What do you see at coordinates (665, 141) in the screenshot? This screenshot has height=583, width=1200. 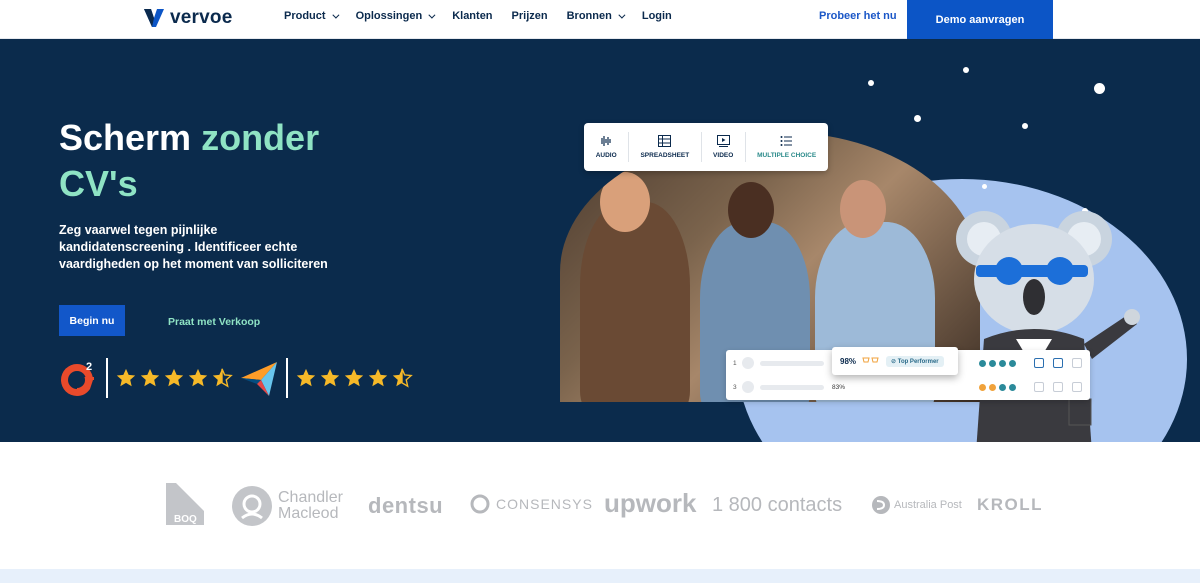 I see `spreadsheet-icon` at bounding box center [665, 141].